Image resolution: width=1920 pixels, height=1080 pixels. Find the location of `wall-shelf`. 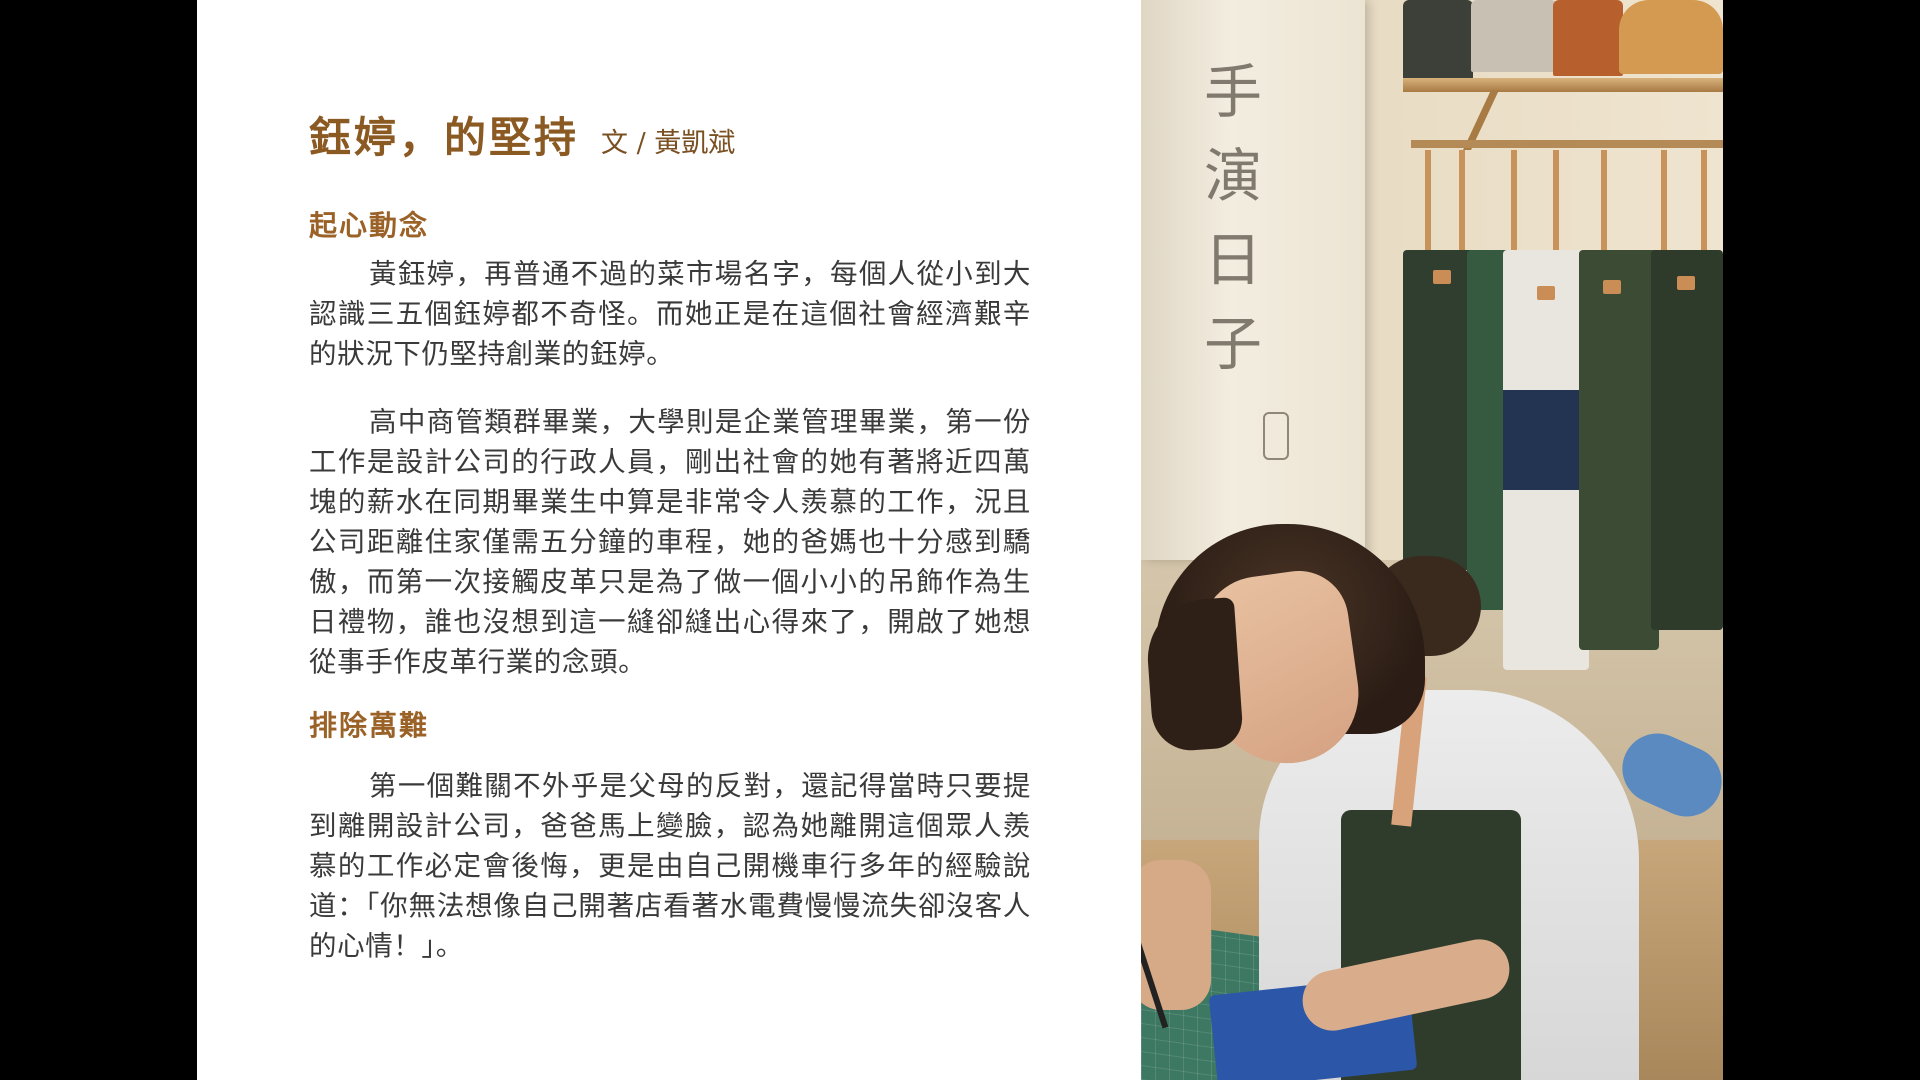

wall-shelf is located at coordinates (1563, 85).